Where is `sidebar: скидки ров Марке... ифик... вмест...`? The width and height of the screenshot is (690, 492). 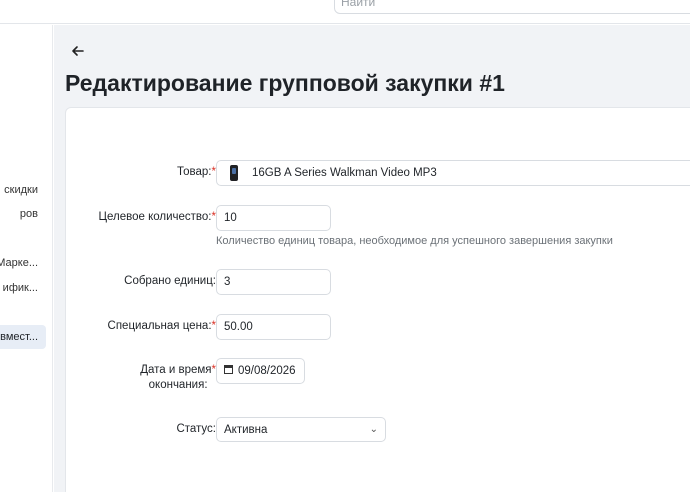 sidebar: скидки ров Марке... ифик... вмест... is located at coordinates (26, 258).